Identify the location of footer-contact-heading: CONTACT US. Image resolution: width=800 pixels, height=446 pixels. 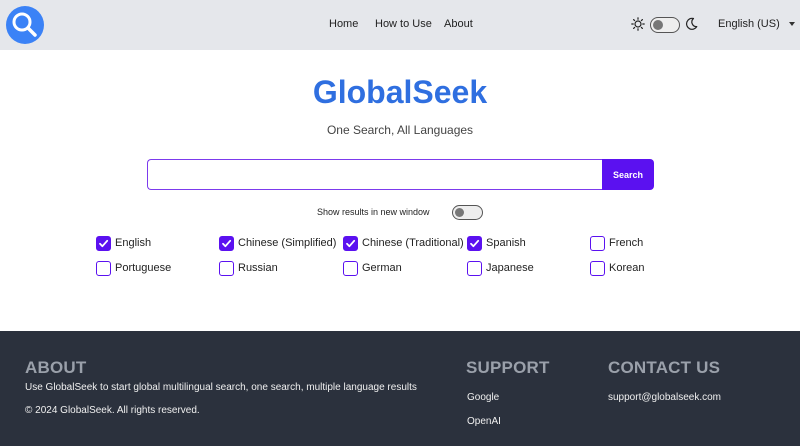
(664, 367).